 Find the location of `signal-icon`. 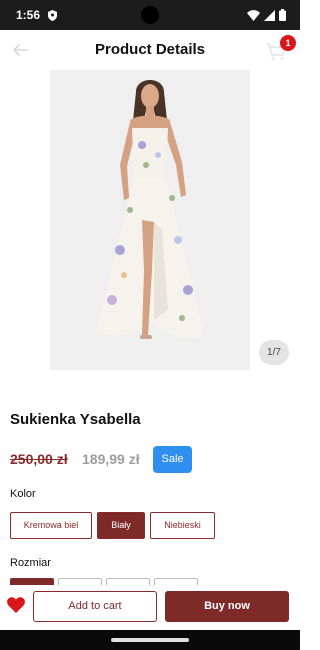

signal-icon is located at coordinates (269, 15).